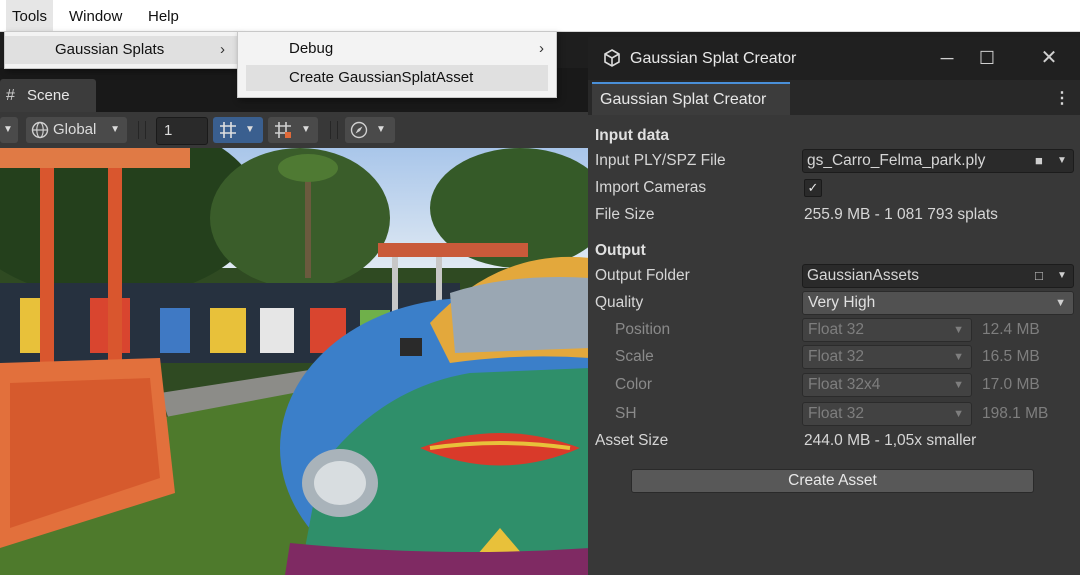  Describe the element at coordinates (813, 188) in the screenshot. I see `import-cameras-checkbox: ✓` at that location.